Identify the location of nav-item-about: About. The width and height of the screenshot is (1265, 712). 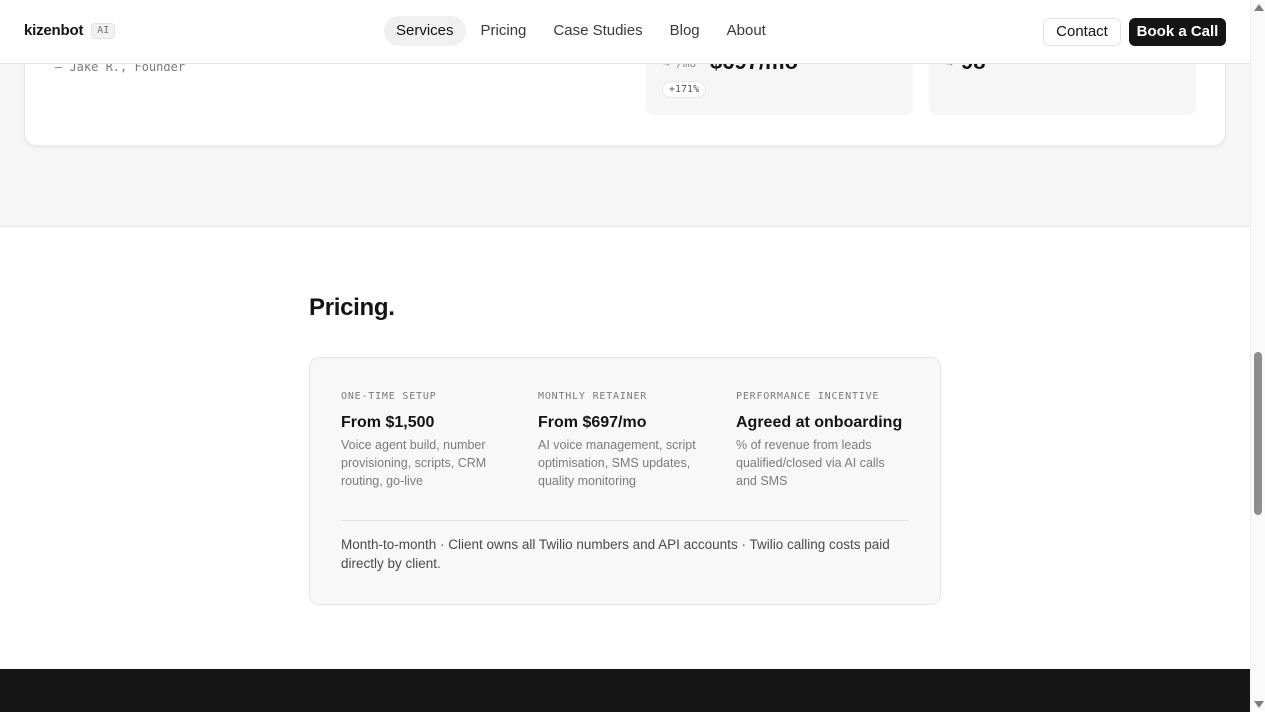
(746, 31).